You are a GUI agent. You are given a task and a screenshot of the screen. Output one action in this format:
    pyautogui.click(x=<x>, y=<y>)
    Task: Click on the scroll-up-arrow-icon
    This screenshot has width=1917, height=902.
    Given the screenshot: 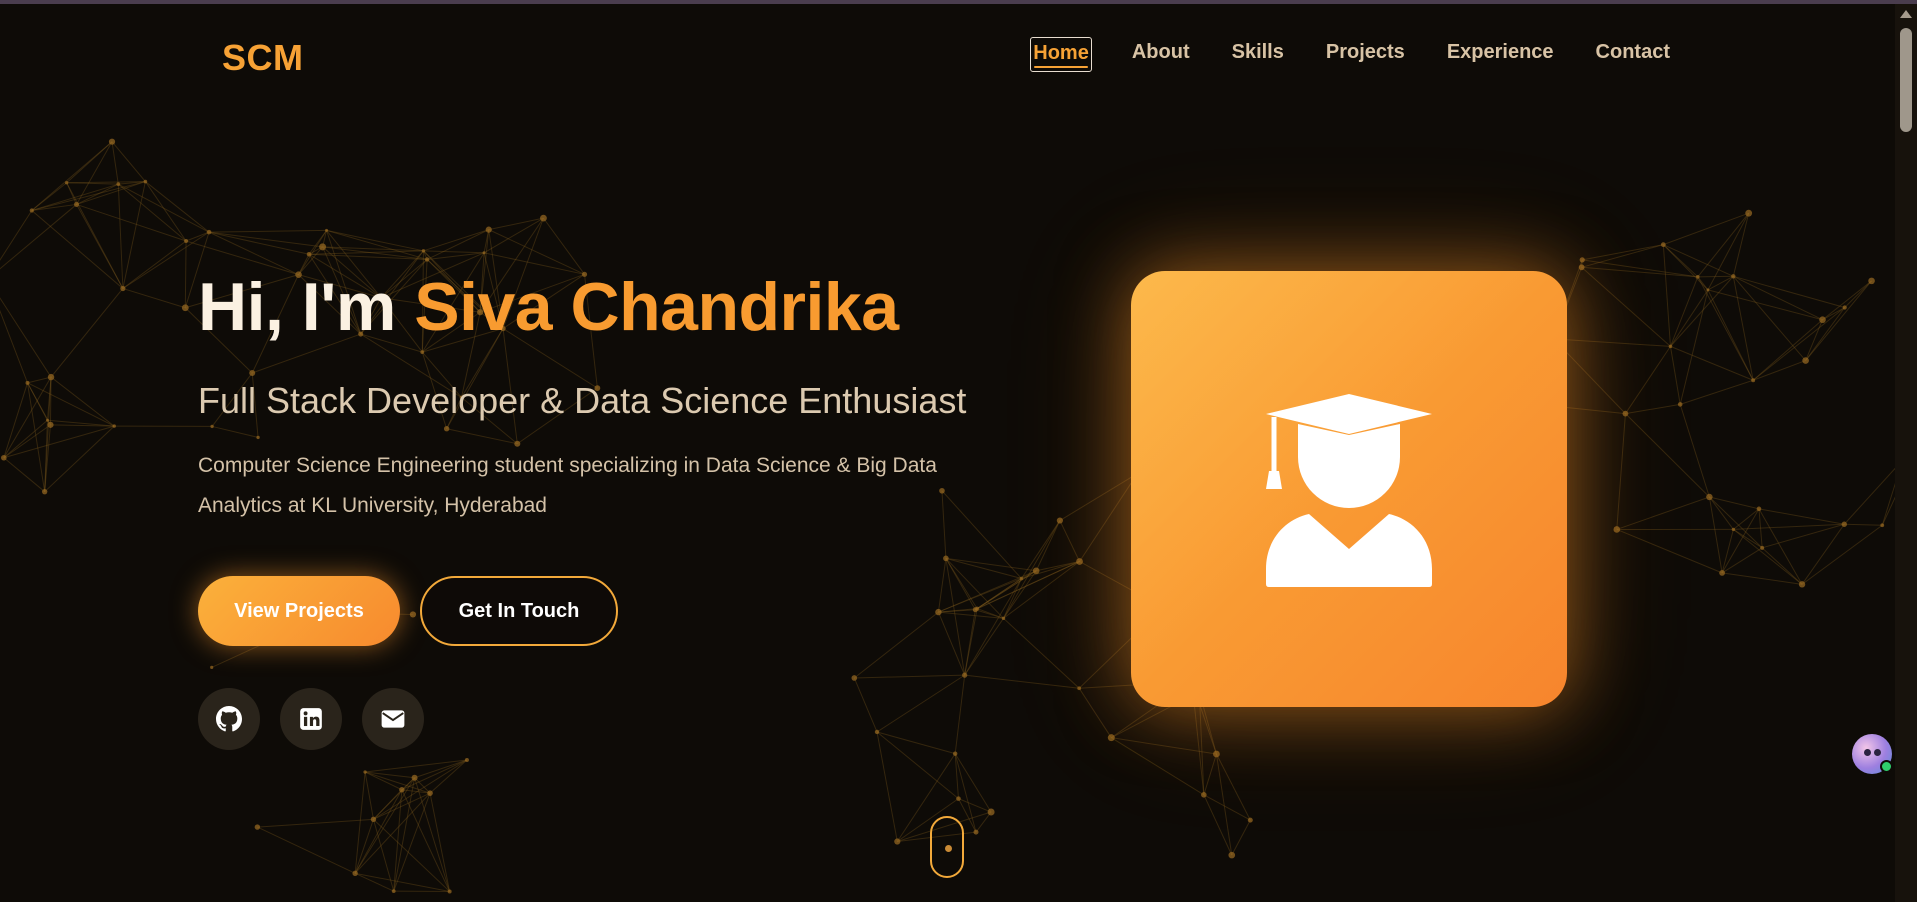 What is the action you would take?
    pyautogui.click(x=1906, y=14)
    